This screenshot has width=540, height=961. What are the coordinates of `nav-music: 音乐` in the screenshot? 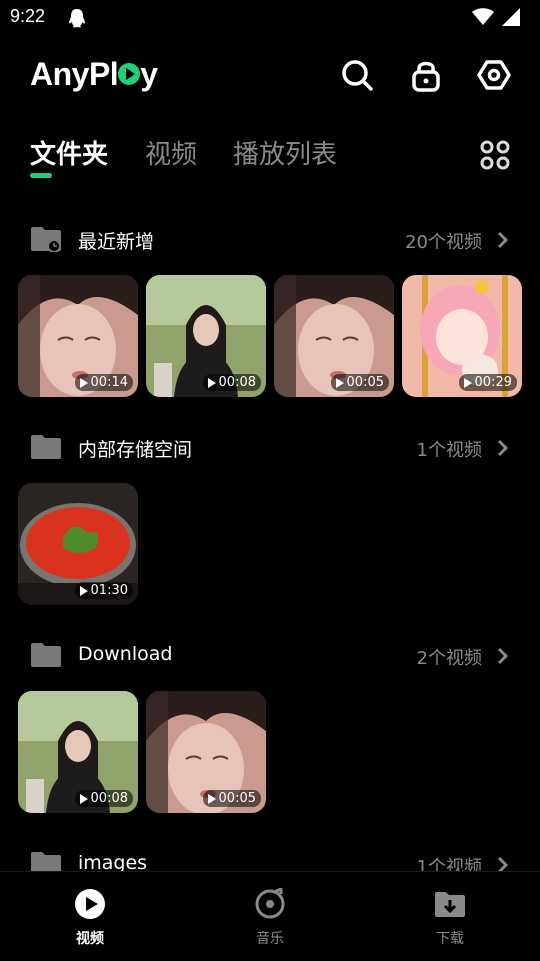 It's located at (270, 916).